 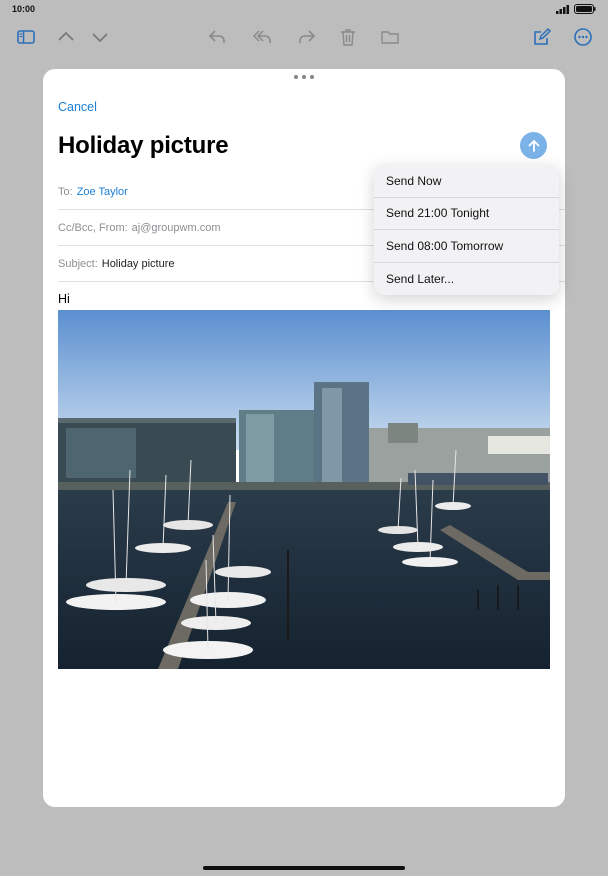 I want to click on to-recipient: Zoe Taylor, so click(x=102, y=192).